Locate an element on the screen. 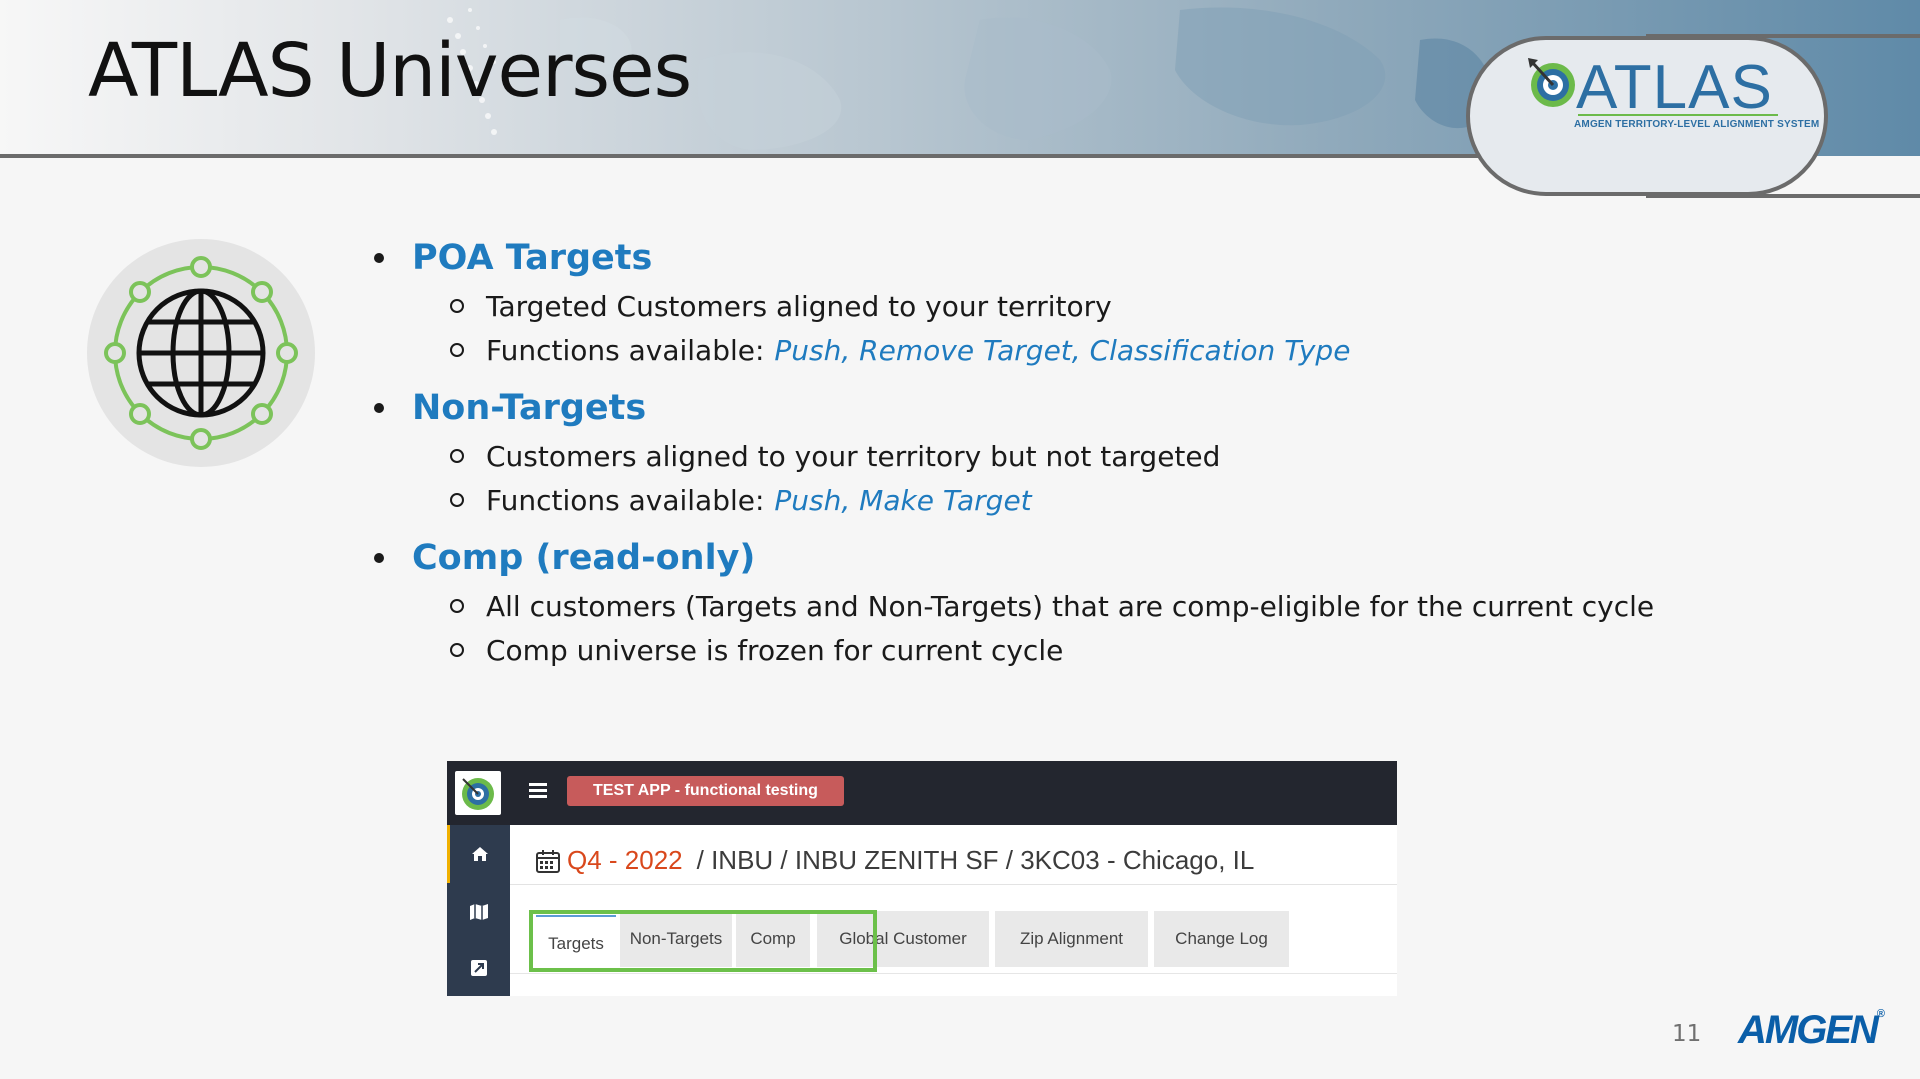 Image resolution: width=1920 pixels, height=1079 pixels. page-title: ATLAS Universes is located at coordinates (390, 71).